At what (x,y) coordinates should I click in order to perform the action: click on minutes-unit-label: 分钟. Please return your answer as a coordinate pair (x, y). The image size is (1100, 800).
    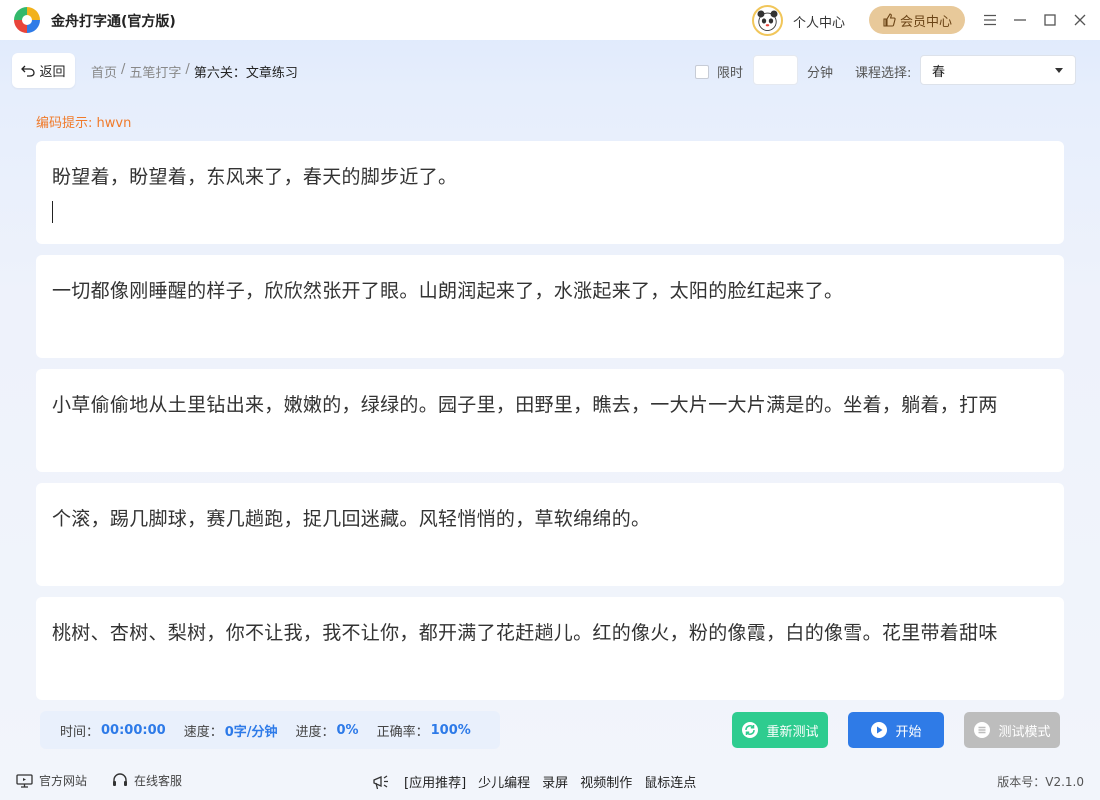
    Looking at the image, I should click on (820, 73).